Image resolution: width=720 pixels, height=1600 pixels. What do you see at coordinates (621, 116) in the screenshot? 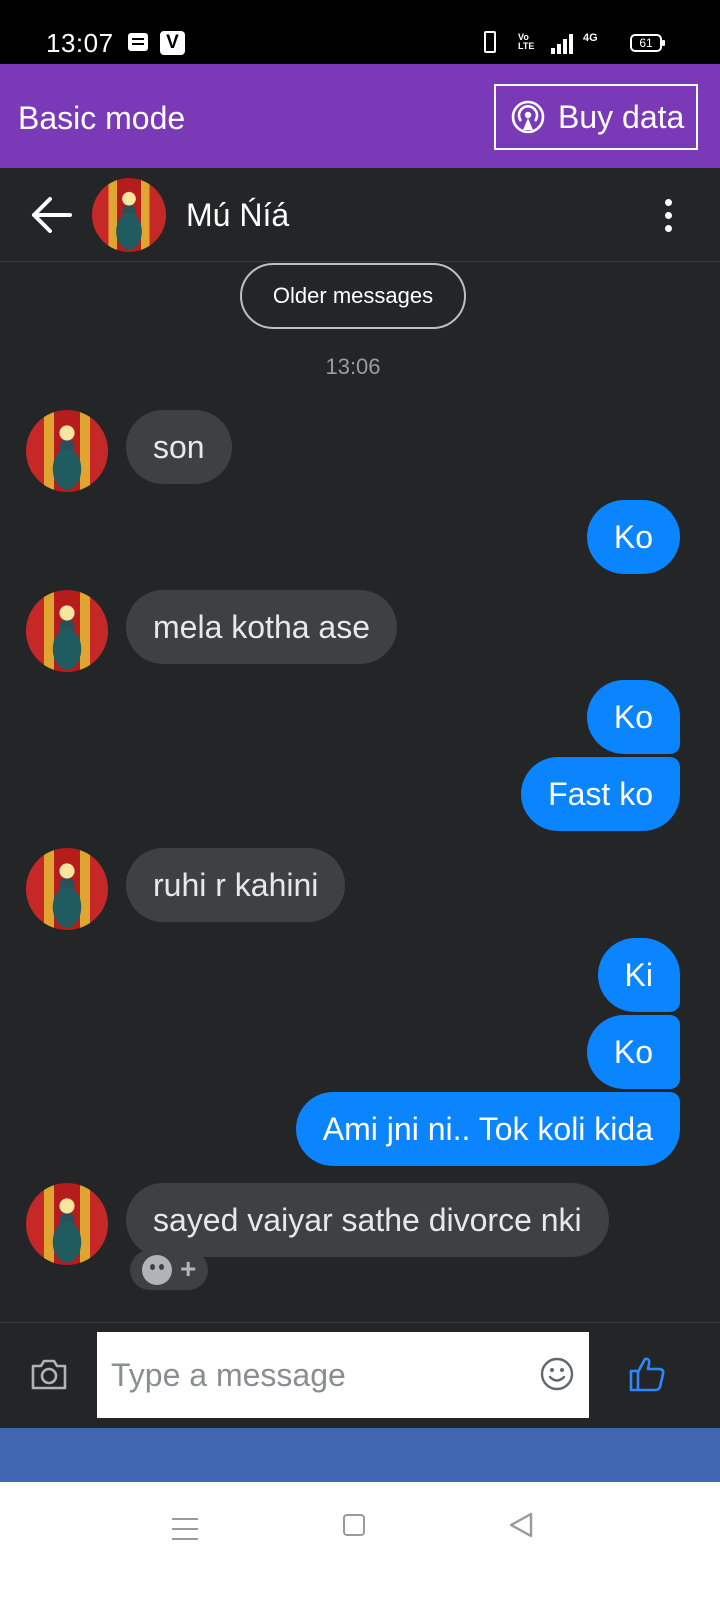
I see `buy-data-label: Buy data` at bounding box center [621, 116].